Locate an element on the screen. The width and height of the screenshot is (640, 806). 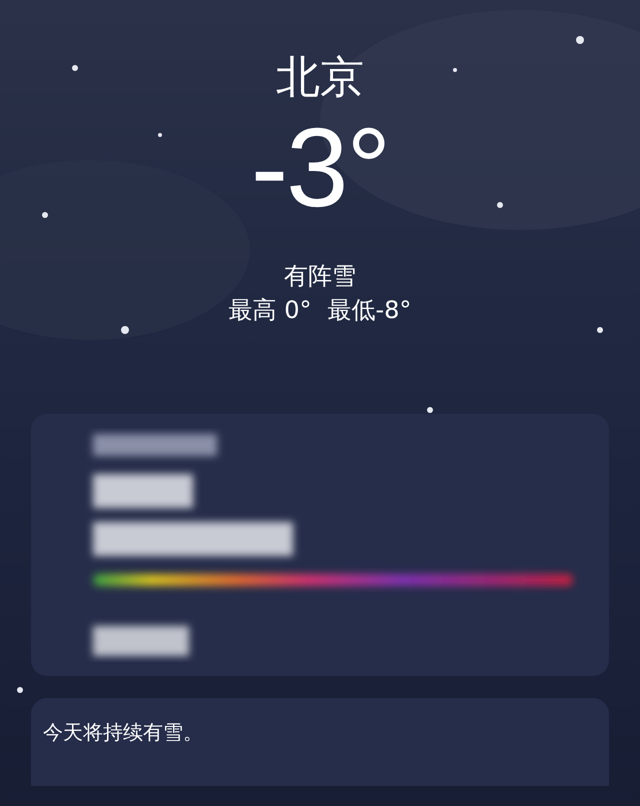
city-name: 北京 is located at coordinates (320, 78).